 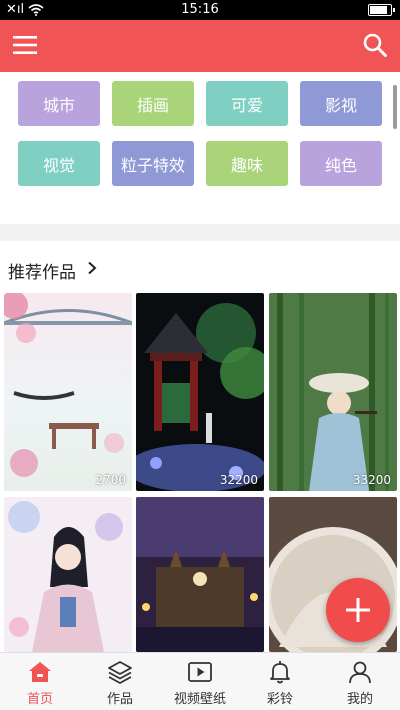 What do you see at coordinates (120, 672) in the screenshot?
I see `layers-icon` at bounding box center [120, 672].